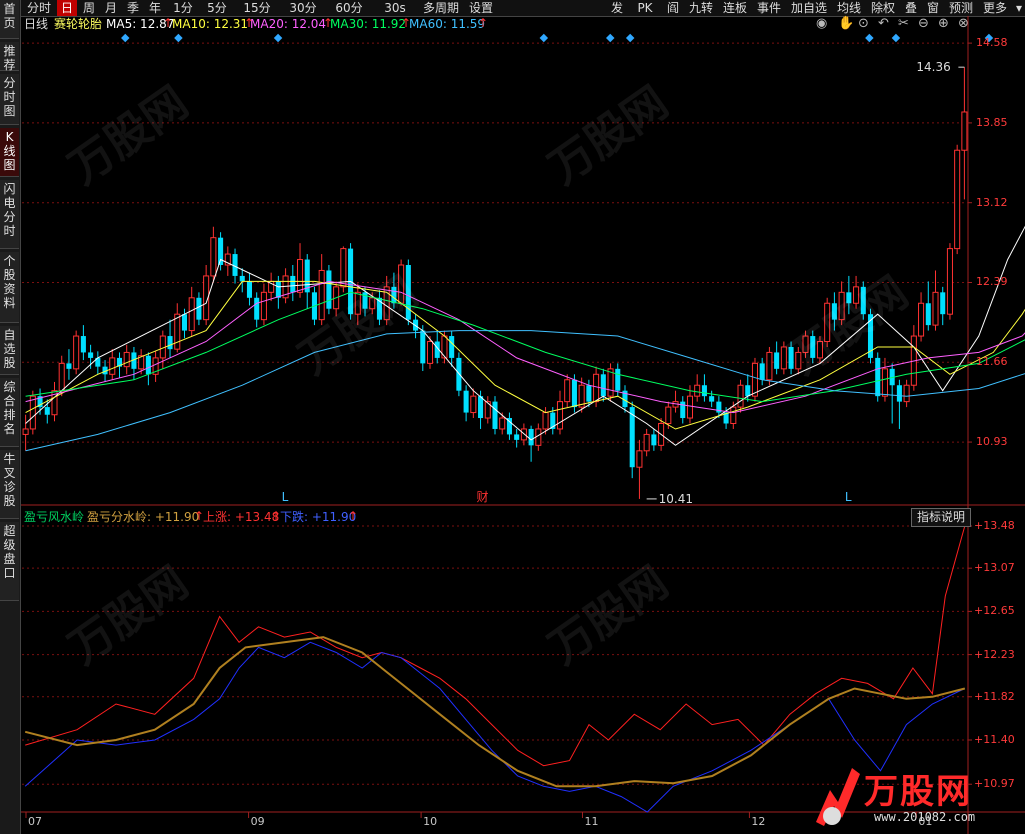 The width and height of the screenshot is (1025, 834). What do you see at coordinates (992, 362) in the screenshot?
I see `price-tick-label: 11.66` at bounding box center [992, 362].